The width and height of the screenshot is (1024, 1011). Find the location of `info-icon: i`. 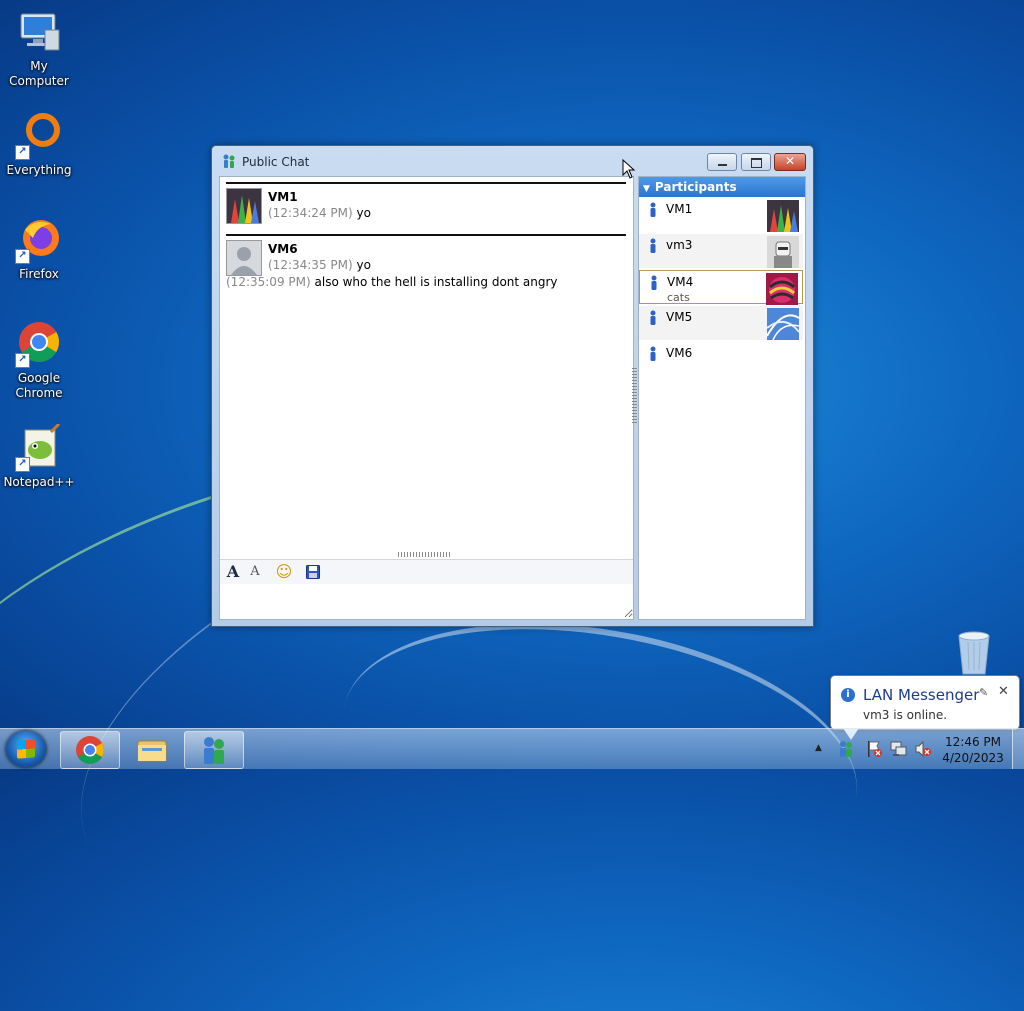

info-icon: i is located at coordinates (848, 695).